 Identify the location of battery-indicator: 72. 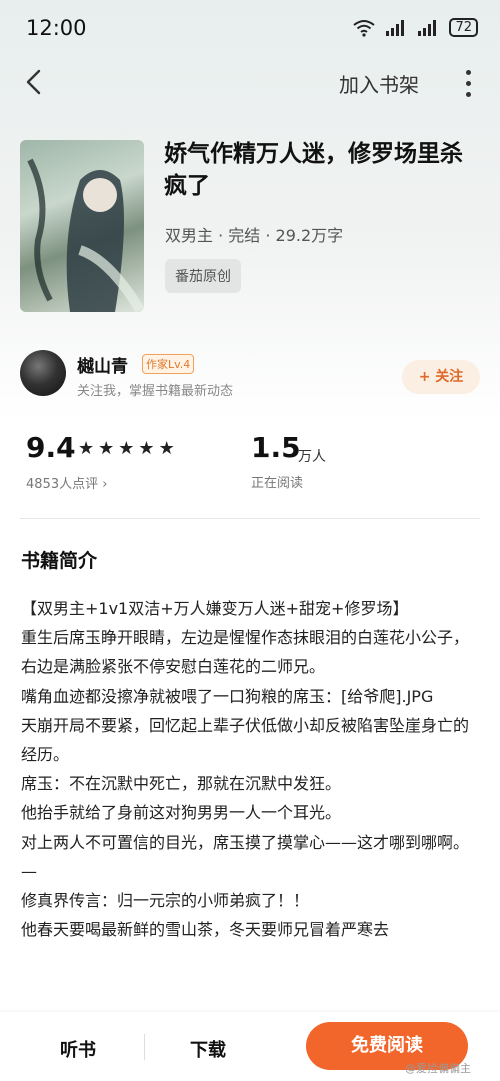
(463, 27).